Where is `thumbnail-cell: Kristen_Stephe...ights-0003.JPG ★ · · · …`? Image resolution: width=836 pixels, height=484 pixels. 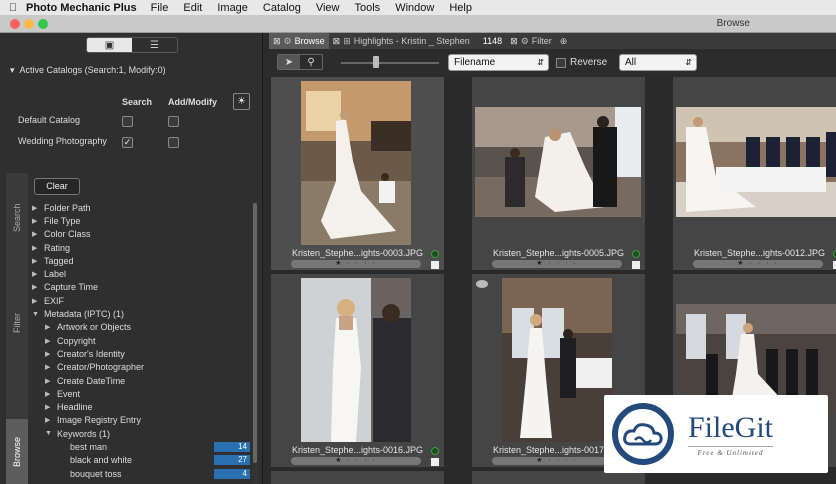 thumbnail-cell: Kristen_Stephe...ights-0003.JPG ★ · · · … is located at coordinates (357, 173).